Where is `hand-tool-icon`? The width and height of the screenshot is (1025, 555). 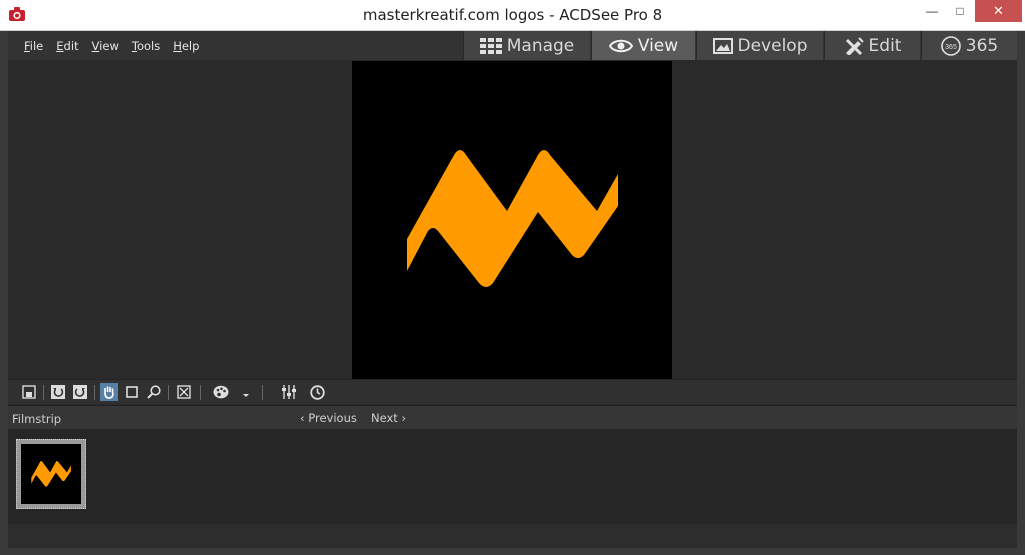
hand-tool-icon is located at coordinates (109, 392).